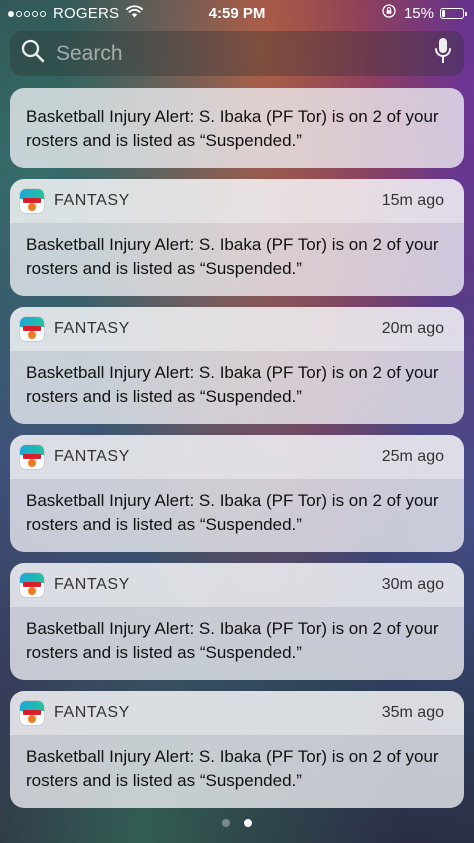  Describe the element at coordinates (237, 457) in the screenshot. I see `notification-header: FANTASY 25m ago` at that location.